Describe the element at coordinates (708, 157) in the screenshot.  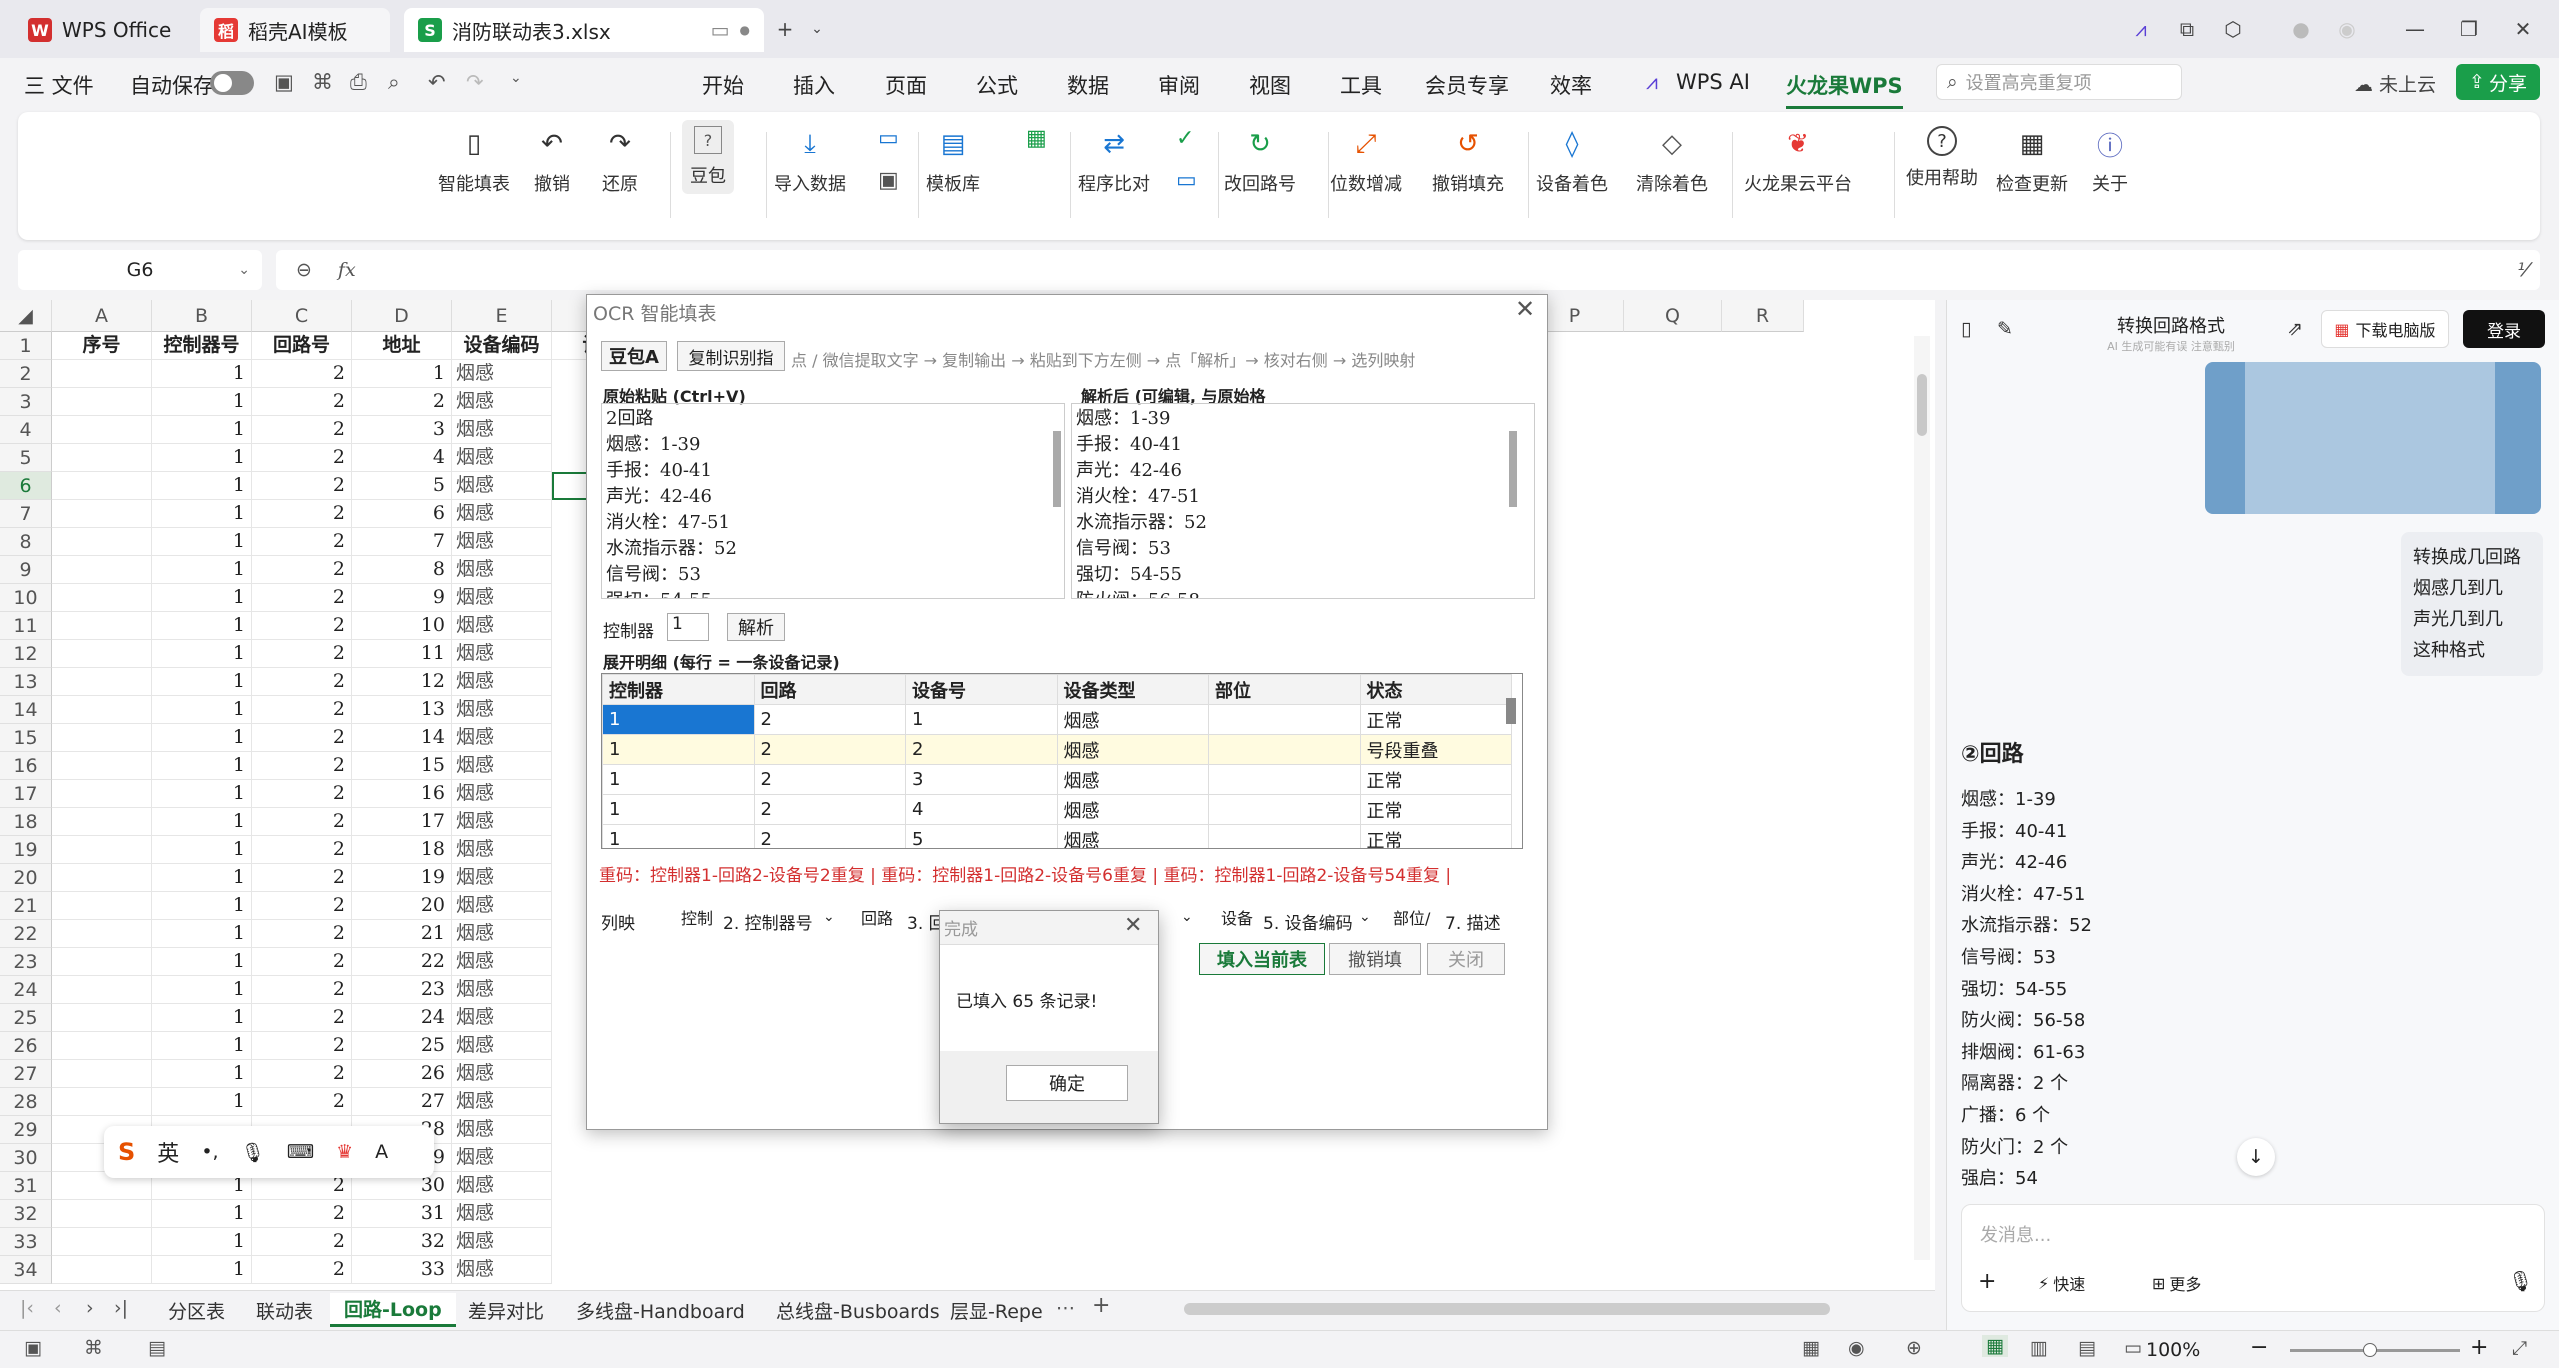
I see `doubao-button: ? 豆包` at that location.